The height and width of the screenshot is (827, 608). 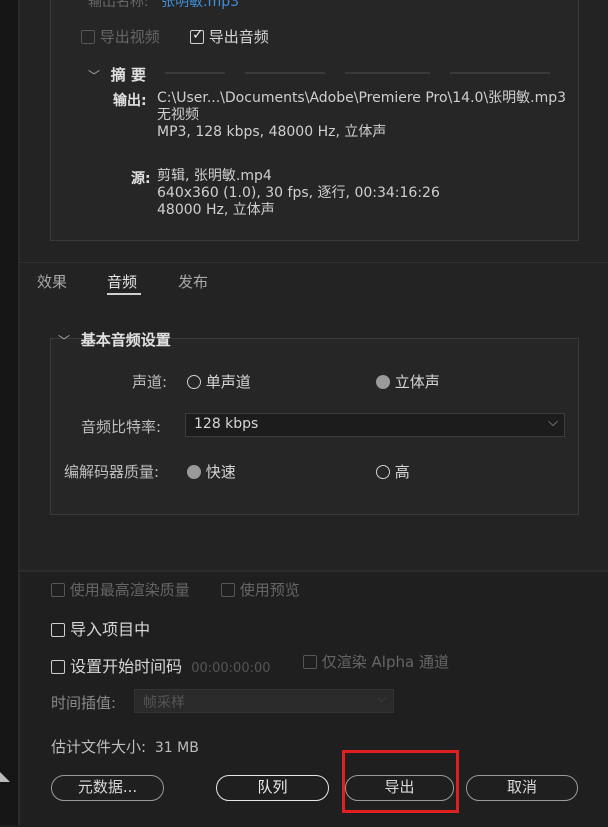 I want to click on summary-output-video: 无视频, so click(x=178, y=115).